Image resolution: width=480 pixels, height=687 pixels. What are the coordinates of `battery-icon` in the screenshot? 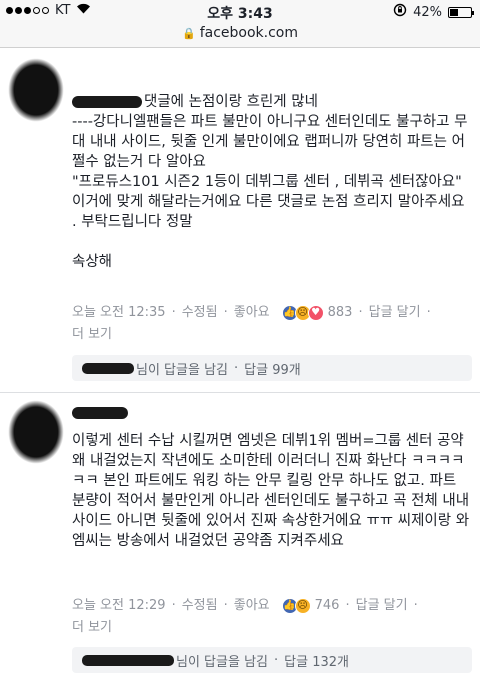 It's located at (461, 12).